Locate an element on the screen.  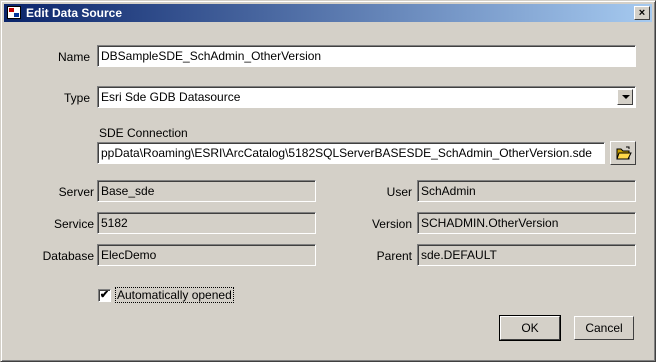
sde-connection-label: SDE Connection is located at coordinates (143, 133).